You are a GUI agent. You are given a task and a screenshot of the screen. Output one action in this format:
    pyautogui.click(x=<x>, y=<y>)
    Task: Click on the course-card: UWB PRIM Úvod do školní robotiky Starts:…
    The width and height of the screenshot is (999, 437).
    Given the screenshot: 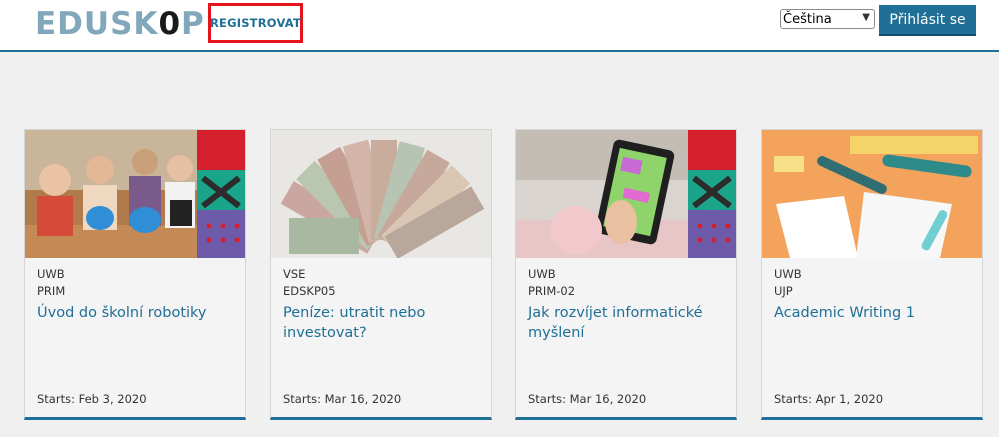 What is the action you would take?
    pyautogui.click(x=135, y=274)
    